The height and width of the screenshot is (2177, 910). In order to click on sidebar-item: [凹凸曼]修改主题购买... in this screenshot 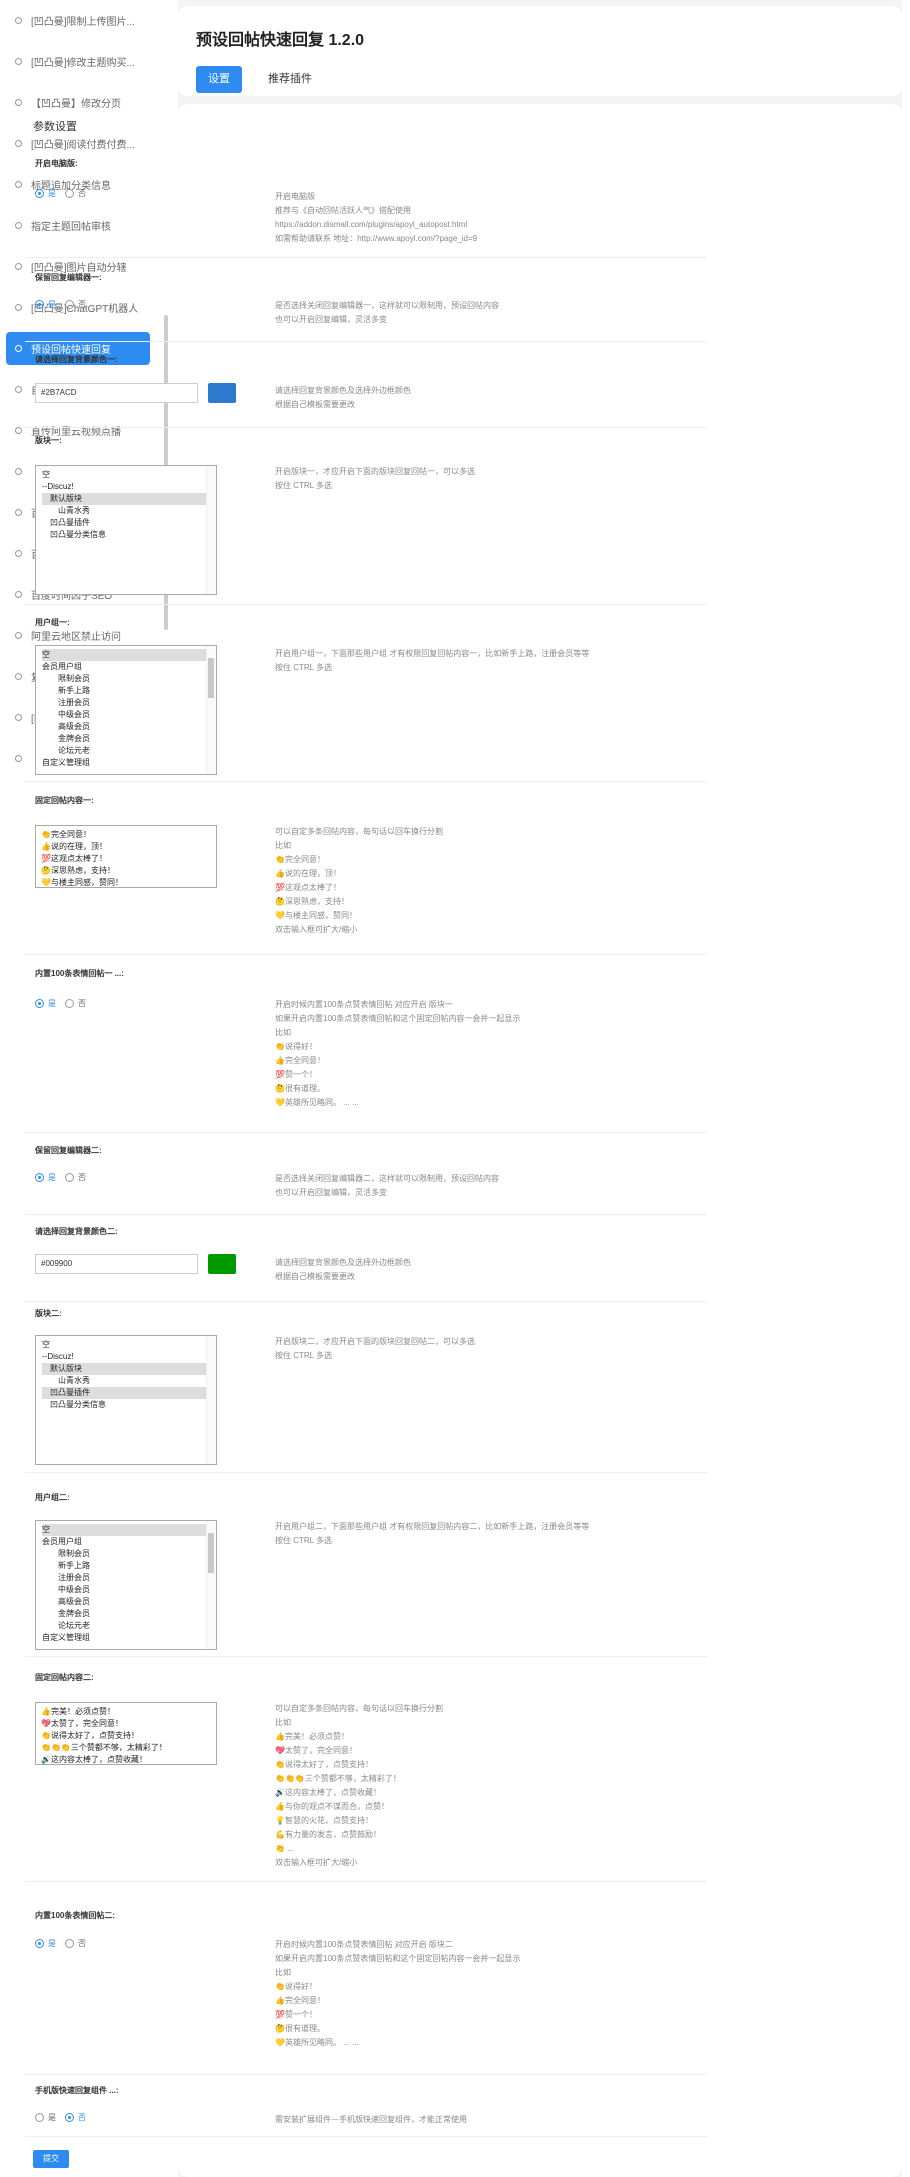, I will do `click(85, 61)`.